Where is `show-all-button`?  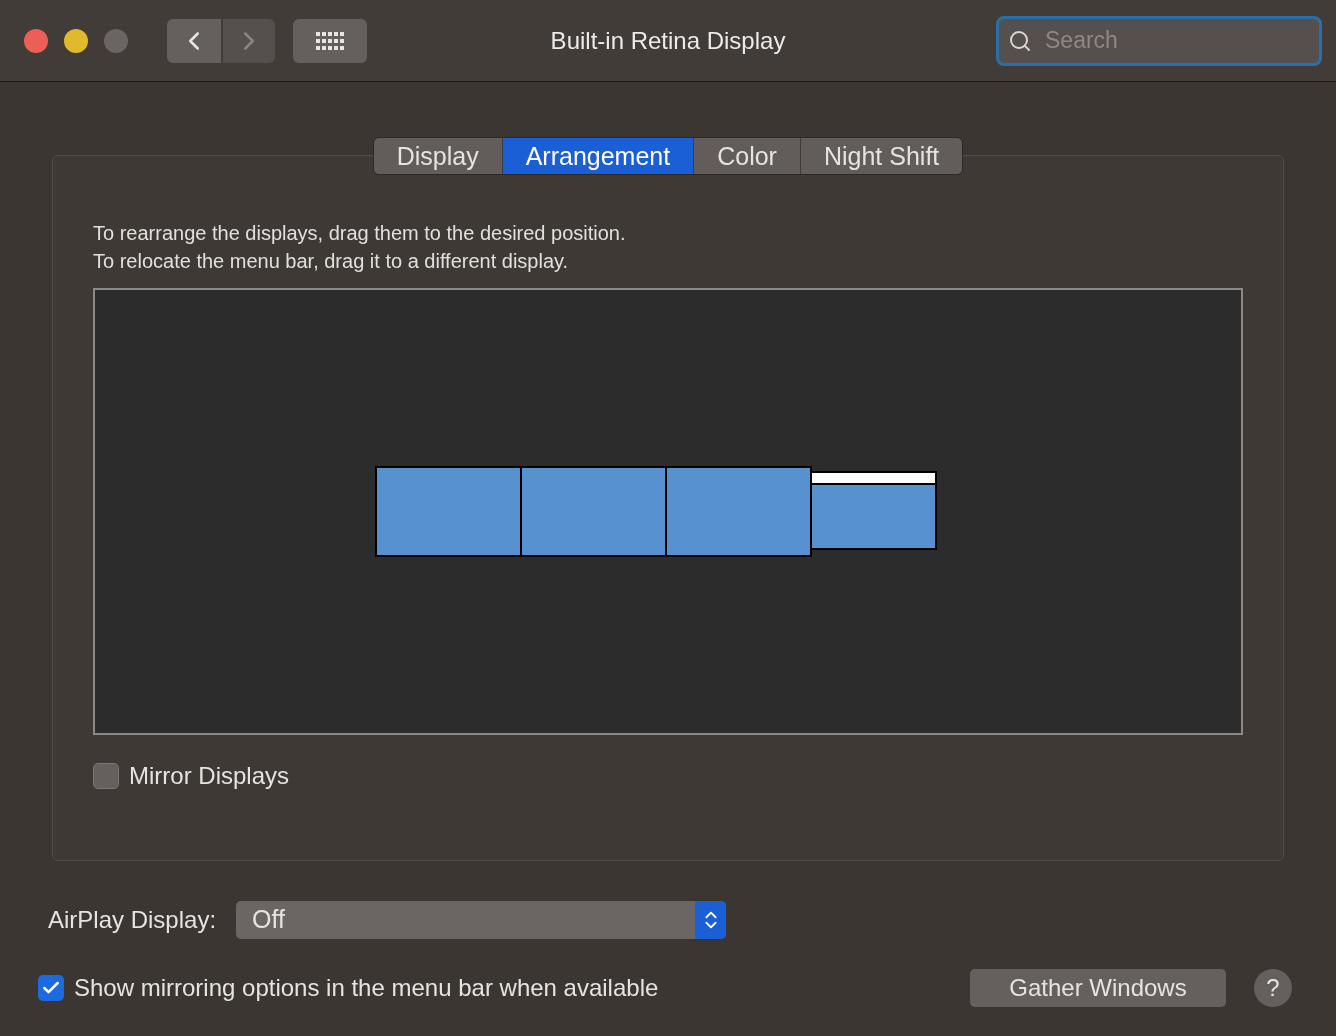 show-all-button is located at coordinates (330, 40).